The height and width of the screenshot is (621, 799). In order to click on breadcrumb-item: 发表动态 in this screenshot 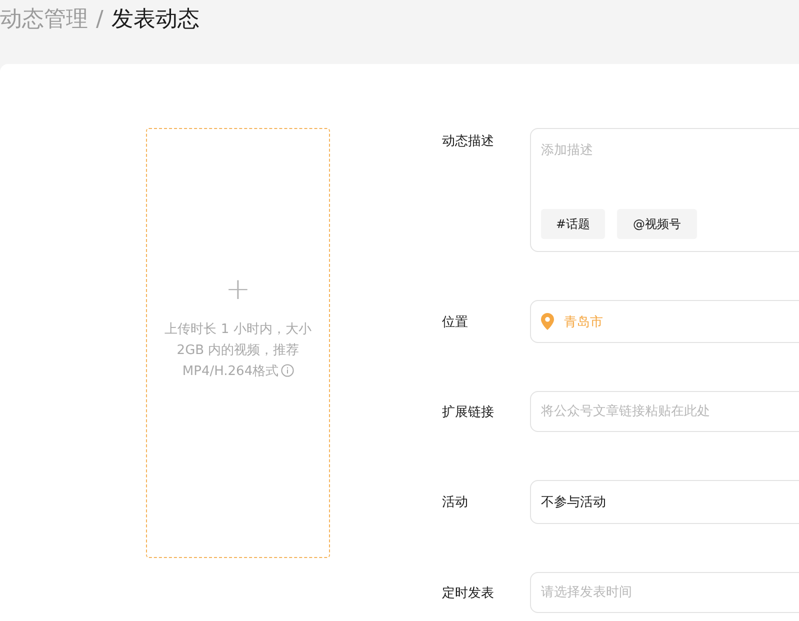, I will do `click(155, 20)`.